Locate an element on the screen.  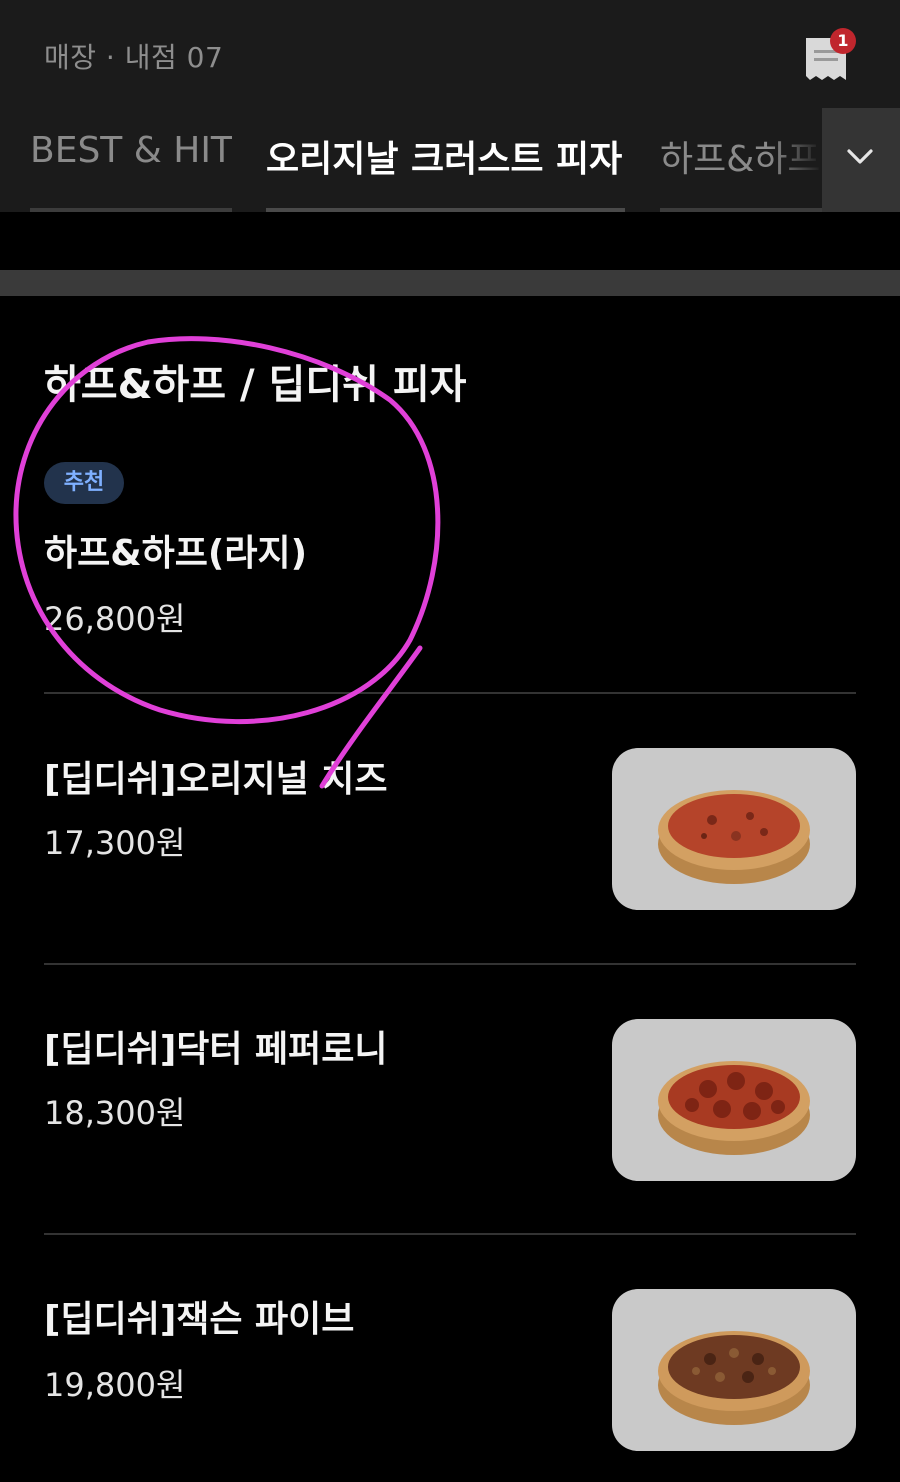
featured-item-name: 하프&하프(라지) is located at coordinates (176, 553).